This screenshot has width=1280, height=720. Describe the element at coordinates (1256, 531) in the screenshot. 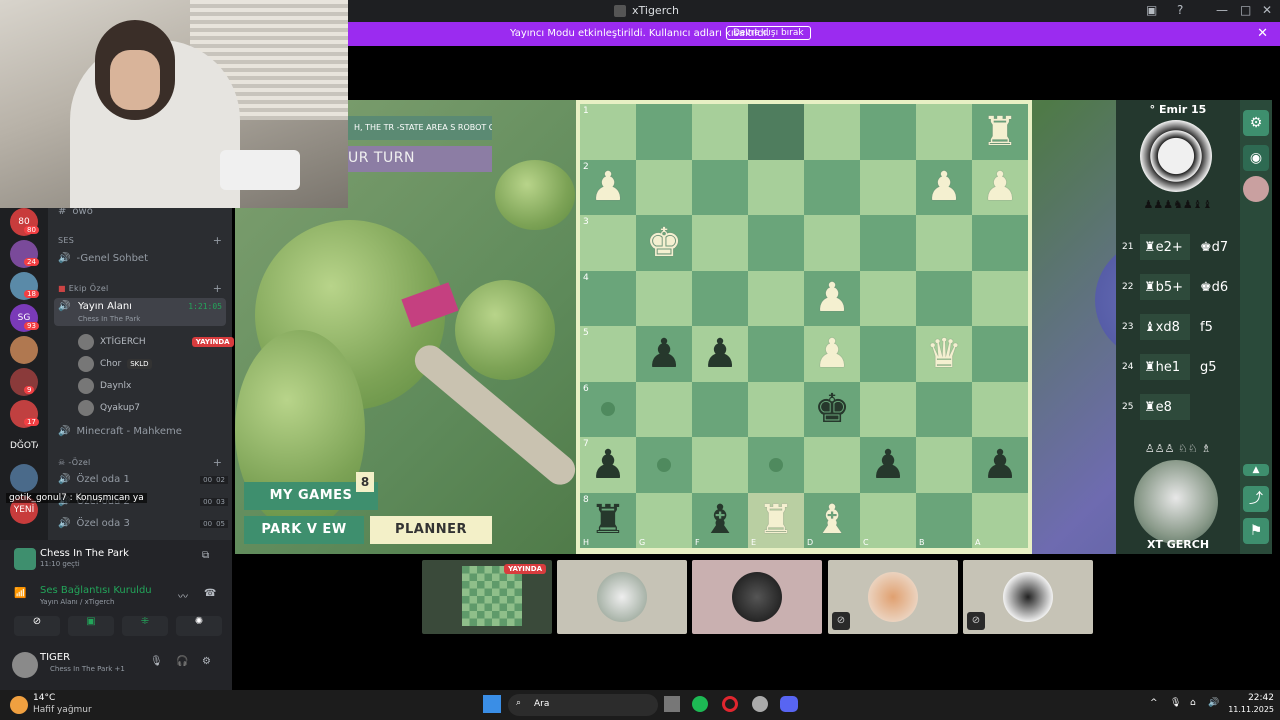

I see `flag-icon: ⚑` at that location.